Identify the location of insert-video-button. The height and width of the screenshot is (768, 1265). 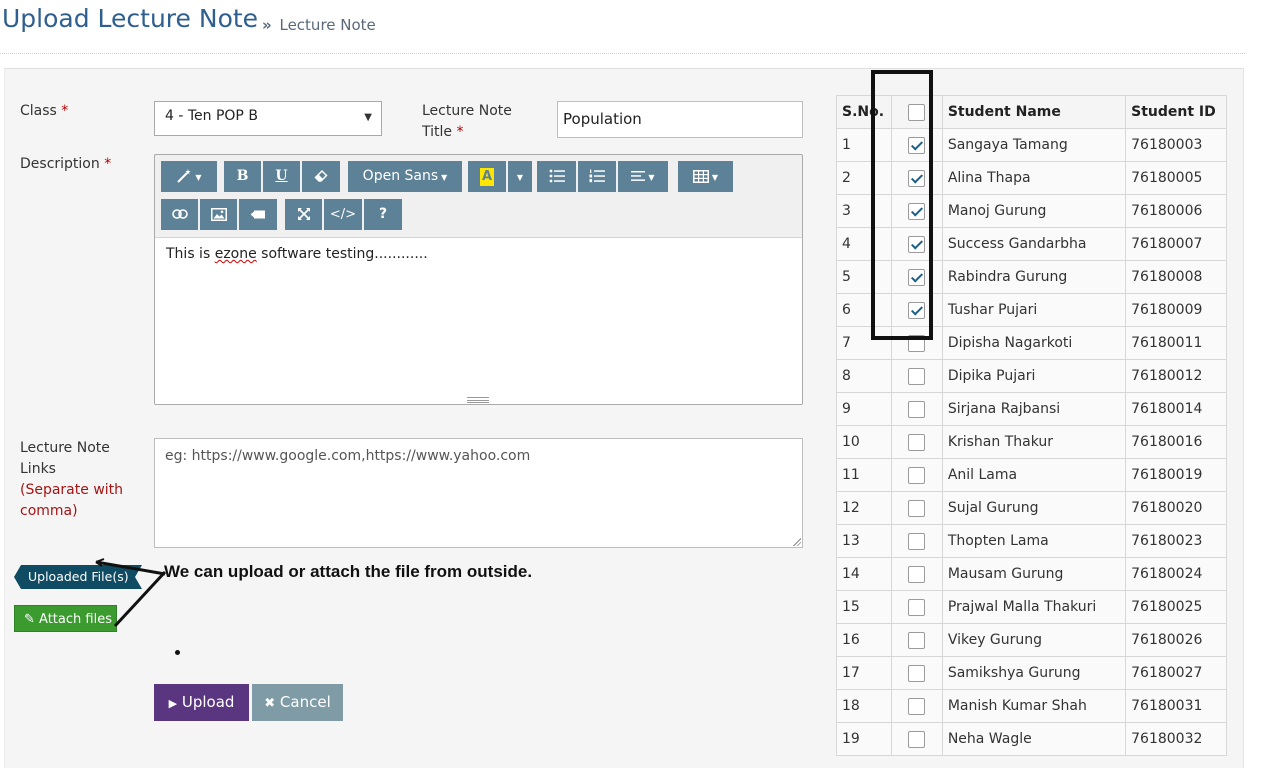
(258, 214).